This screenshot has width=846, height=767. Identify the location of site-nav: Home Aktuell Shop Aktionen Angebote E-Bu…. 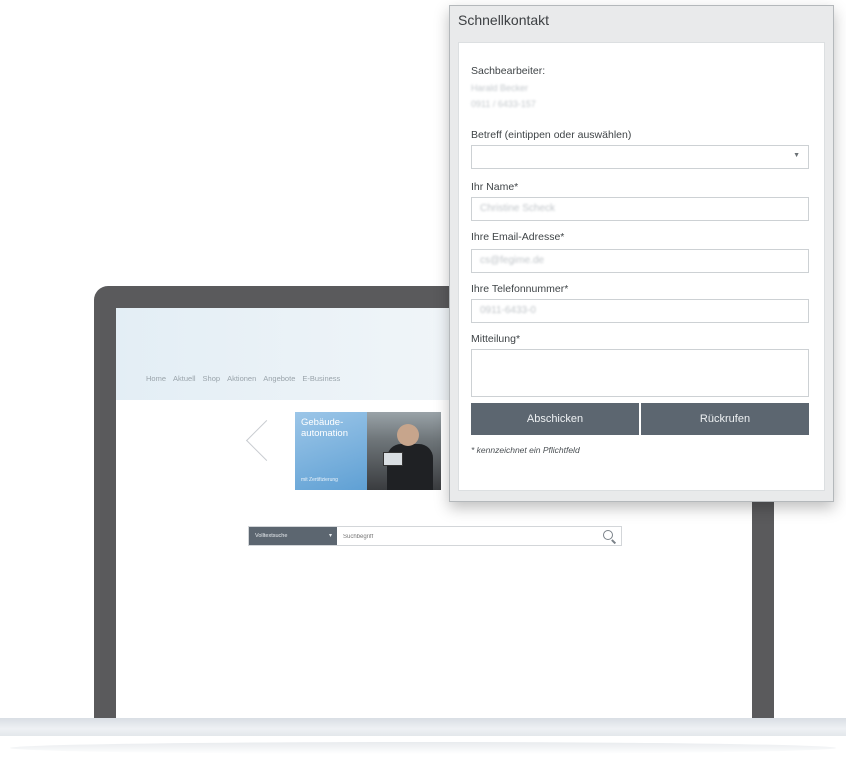
(243, 378).